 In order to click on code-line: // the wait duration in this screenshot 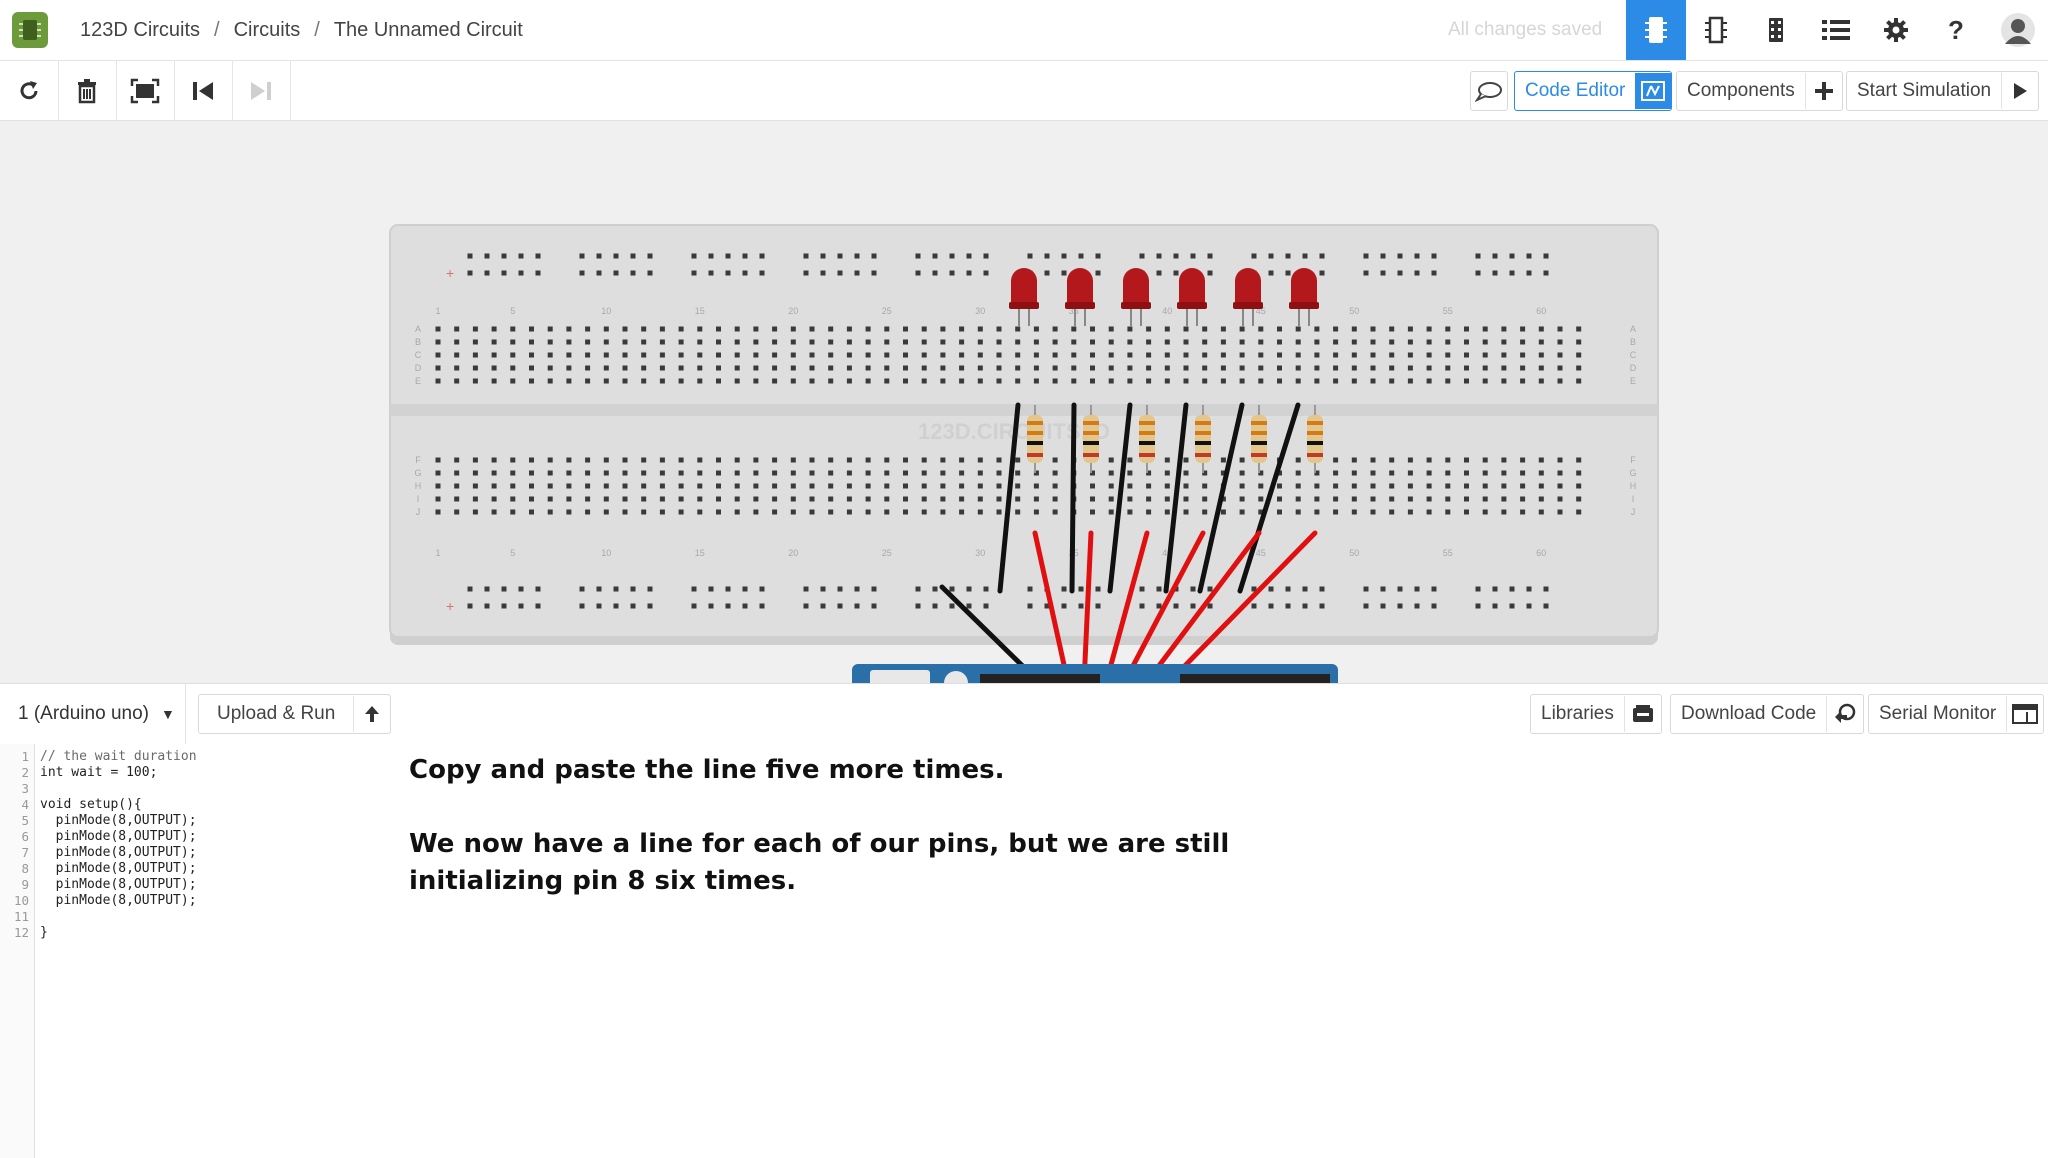, I will do `click(118, 757)`.